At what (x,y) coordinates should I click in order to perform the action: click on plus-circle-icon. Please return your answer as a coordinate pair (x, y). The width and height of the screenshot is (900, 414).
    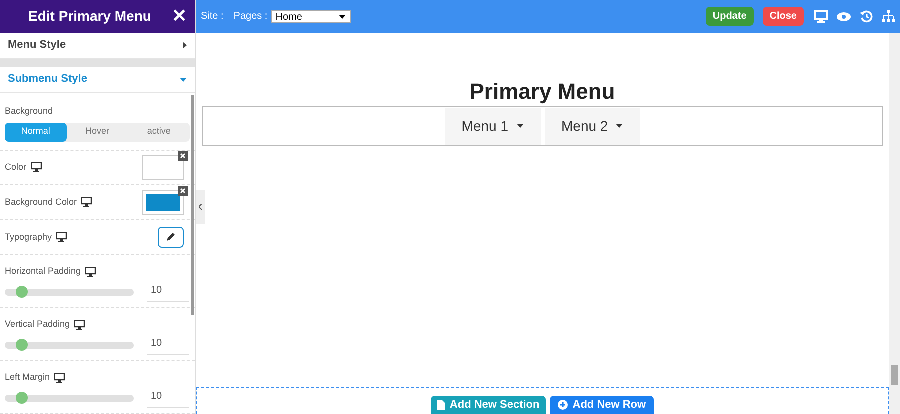
    Looking at the image, I should click on (563, 405).